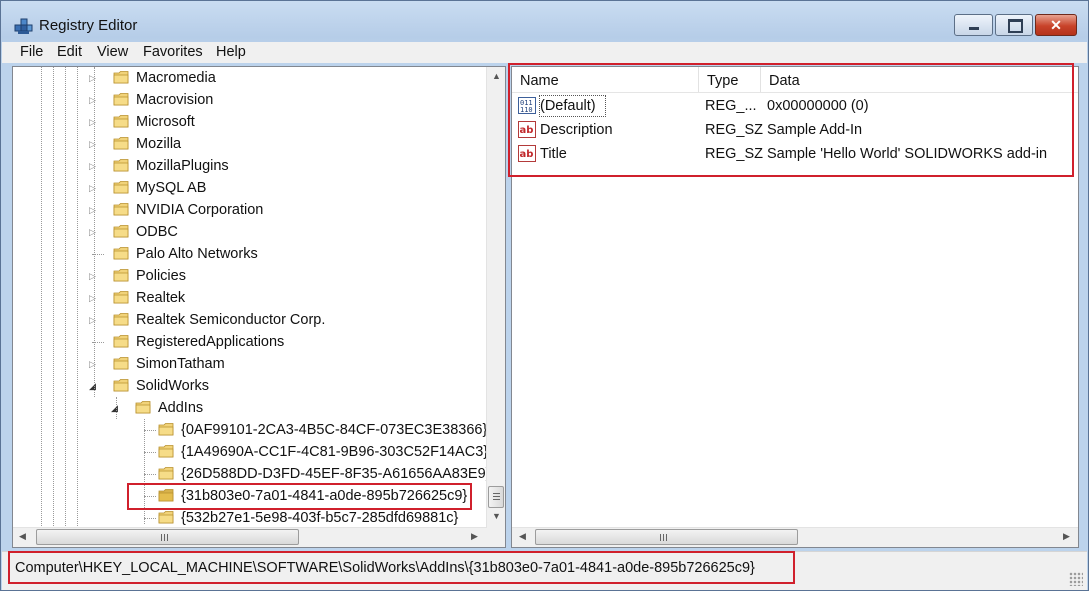 The width and height of the screenshot is (1089, 591). I want to click on string-value-icon: ab, so click(527, 129).